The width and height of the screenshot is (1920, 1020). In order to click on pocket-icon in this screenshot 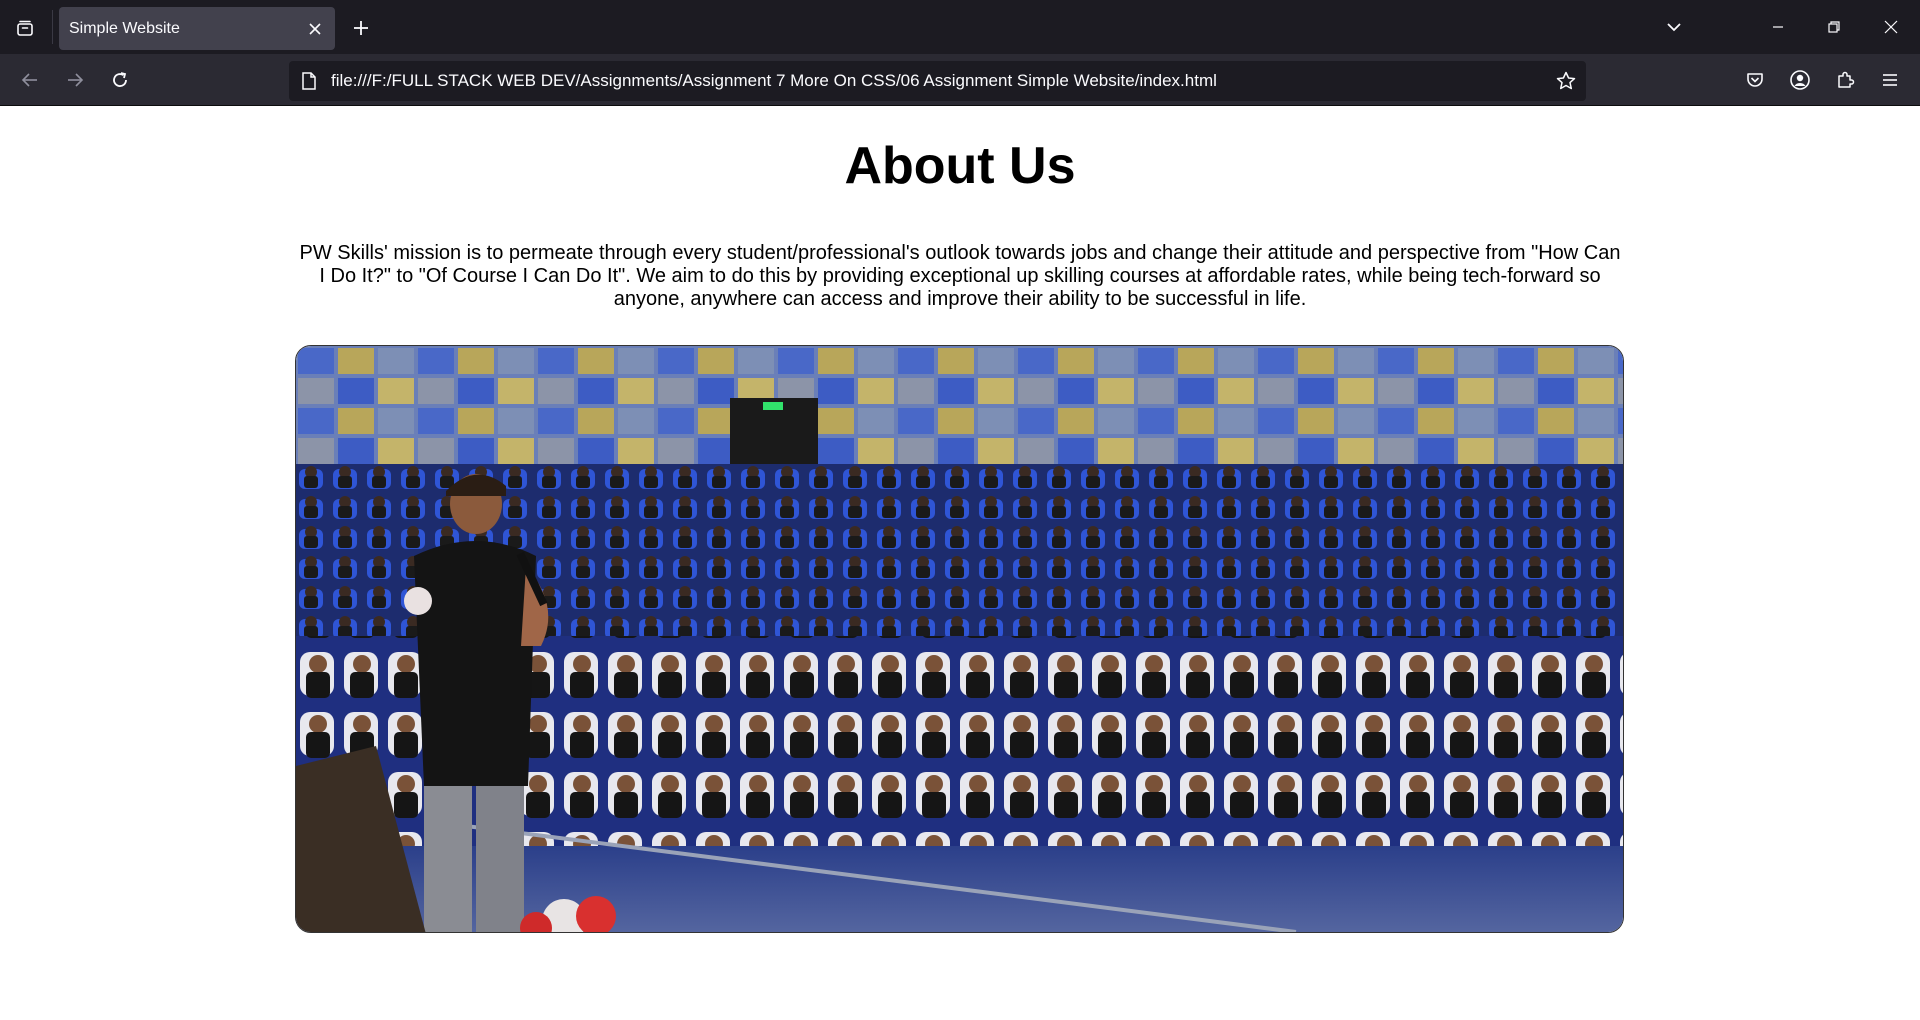, I will do `click(1755, 80)`.